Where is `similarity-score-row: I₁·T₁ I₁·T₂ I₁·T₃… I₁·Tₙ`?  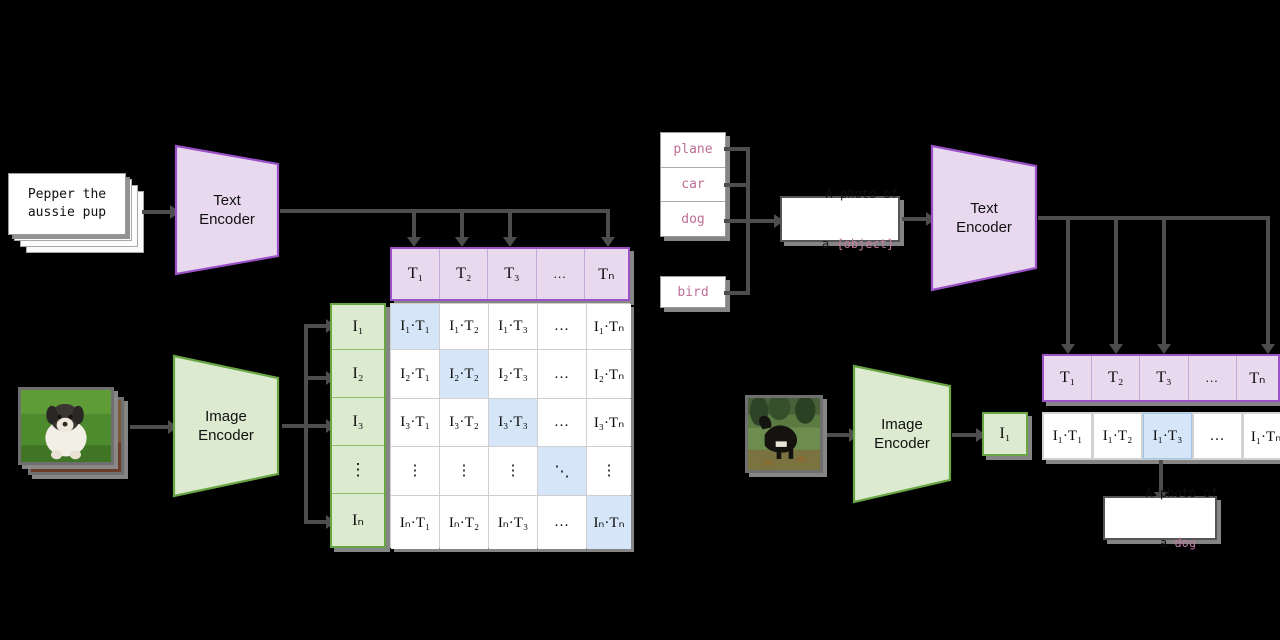
similarity-score-row: I₁·T₁ I₁·T₂ I₁·T₃… I₁·Tₙ is located at coordinates (1161, 436).